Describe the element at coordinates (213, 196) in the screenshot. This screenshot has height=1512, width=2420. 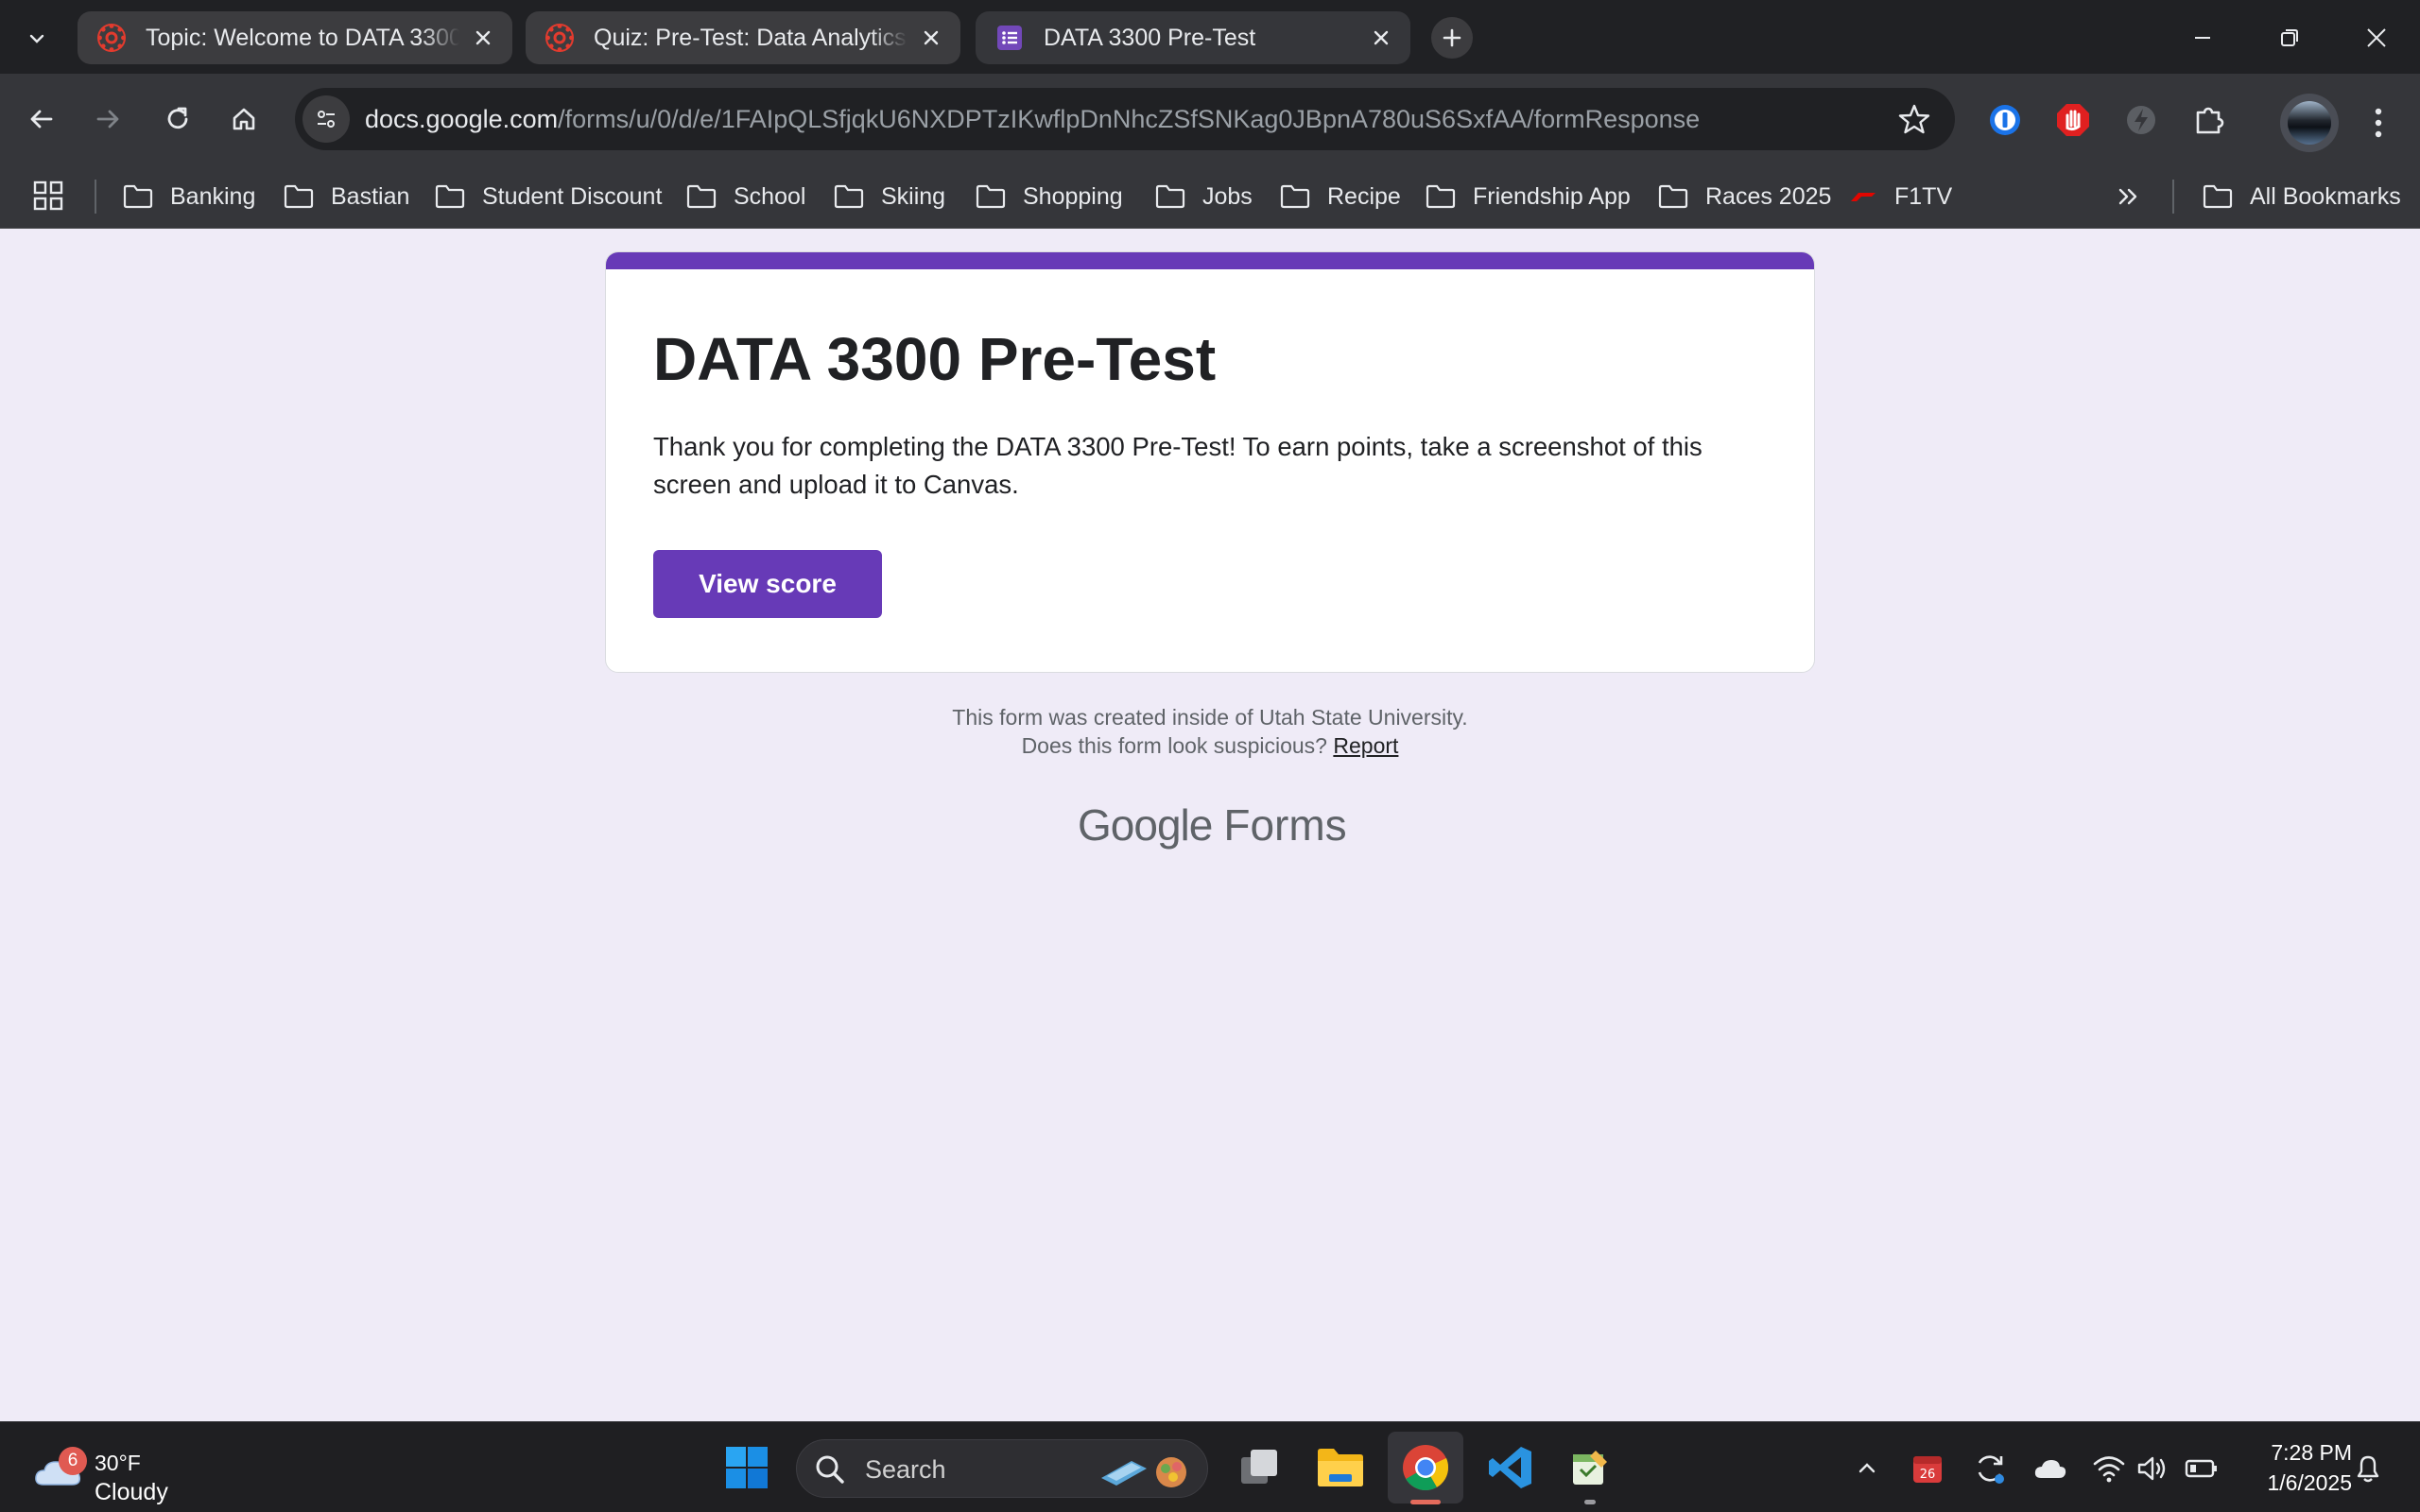
I see `bookmark-label: Banking` at that location.